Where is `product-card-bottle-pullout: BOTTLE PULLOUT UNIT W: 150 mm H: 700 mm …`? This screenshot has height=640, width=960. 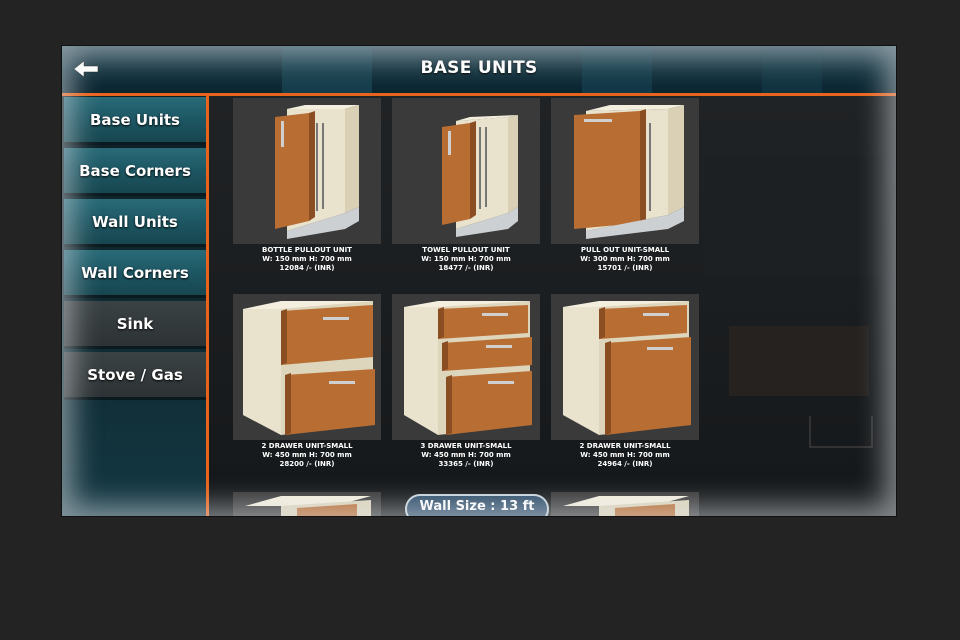 product-card-bottle-pullout: BOTTLE PULLOUT UNIT W: 150 mm H: 700 mm … is located at coordinates (307, 185).